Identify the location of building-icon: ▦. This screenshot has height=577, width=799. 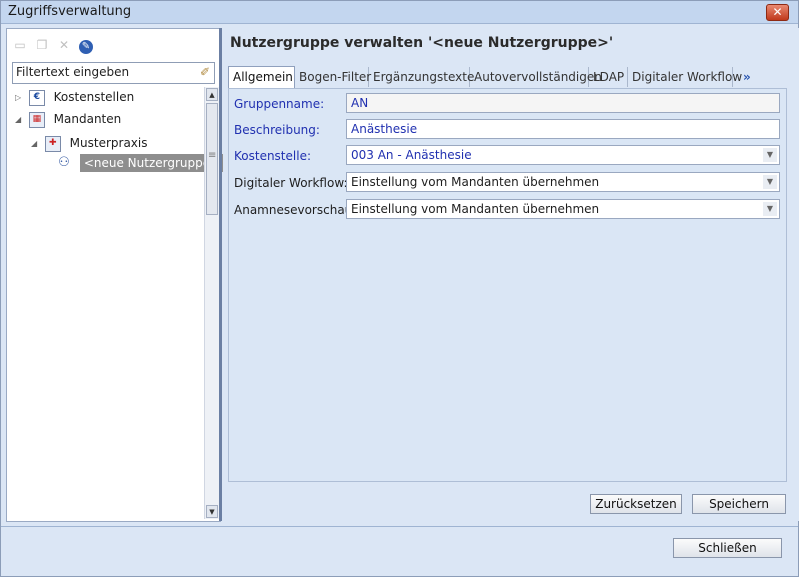
(36, 119).